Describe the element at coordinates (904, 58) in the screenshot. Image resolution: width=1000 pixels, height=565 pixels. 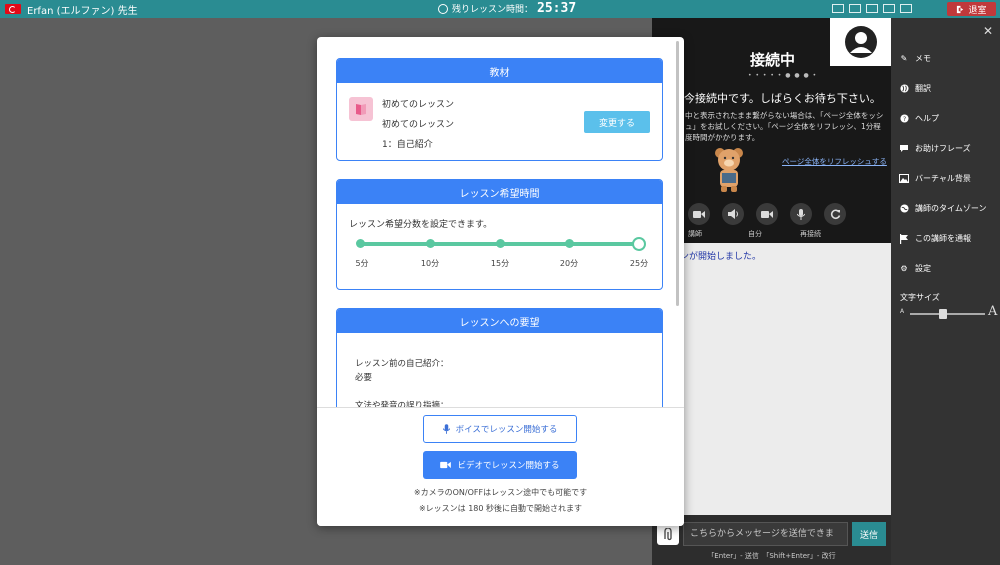
I see `edit-icon: ✎` at that location.